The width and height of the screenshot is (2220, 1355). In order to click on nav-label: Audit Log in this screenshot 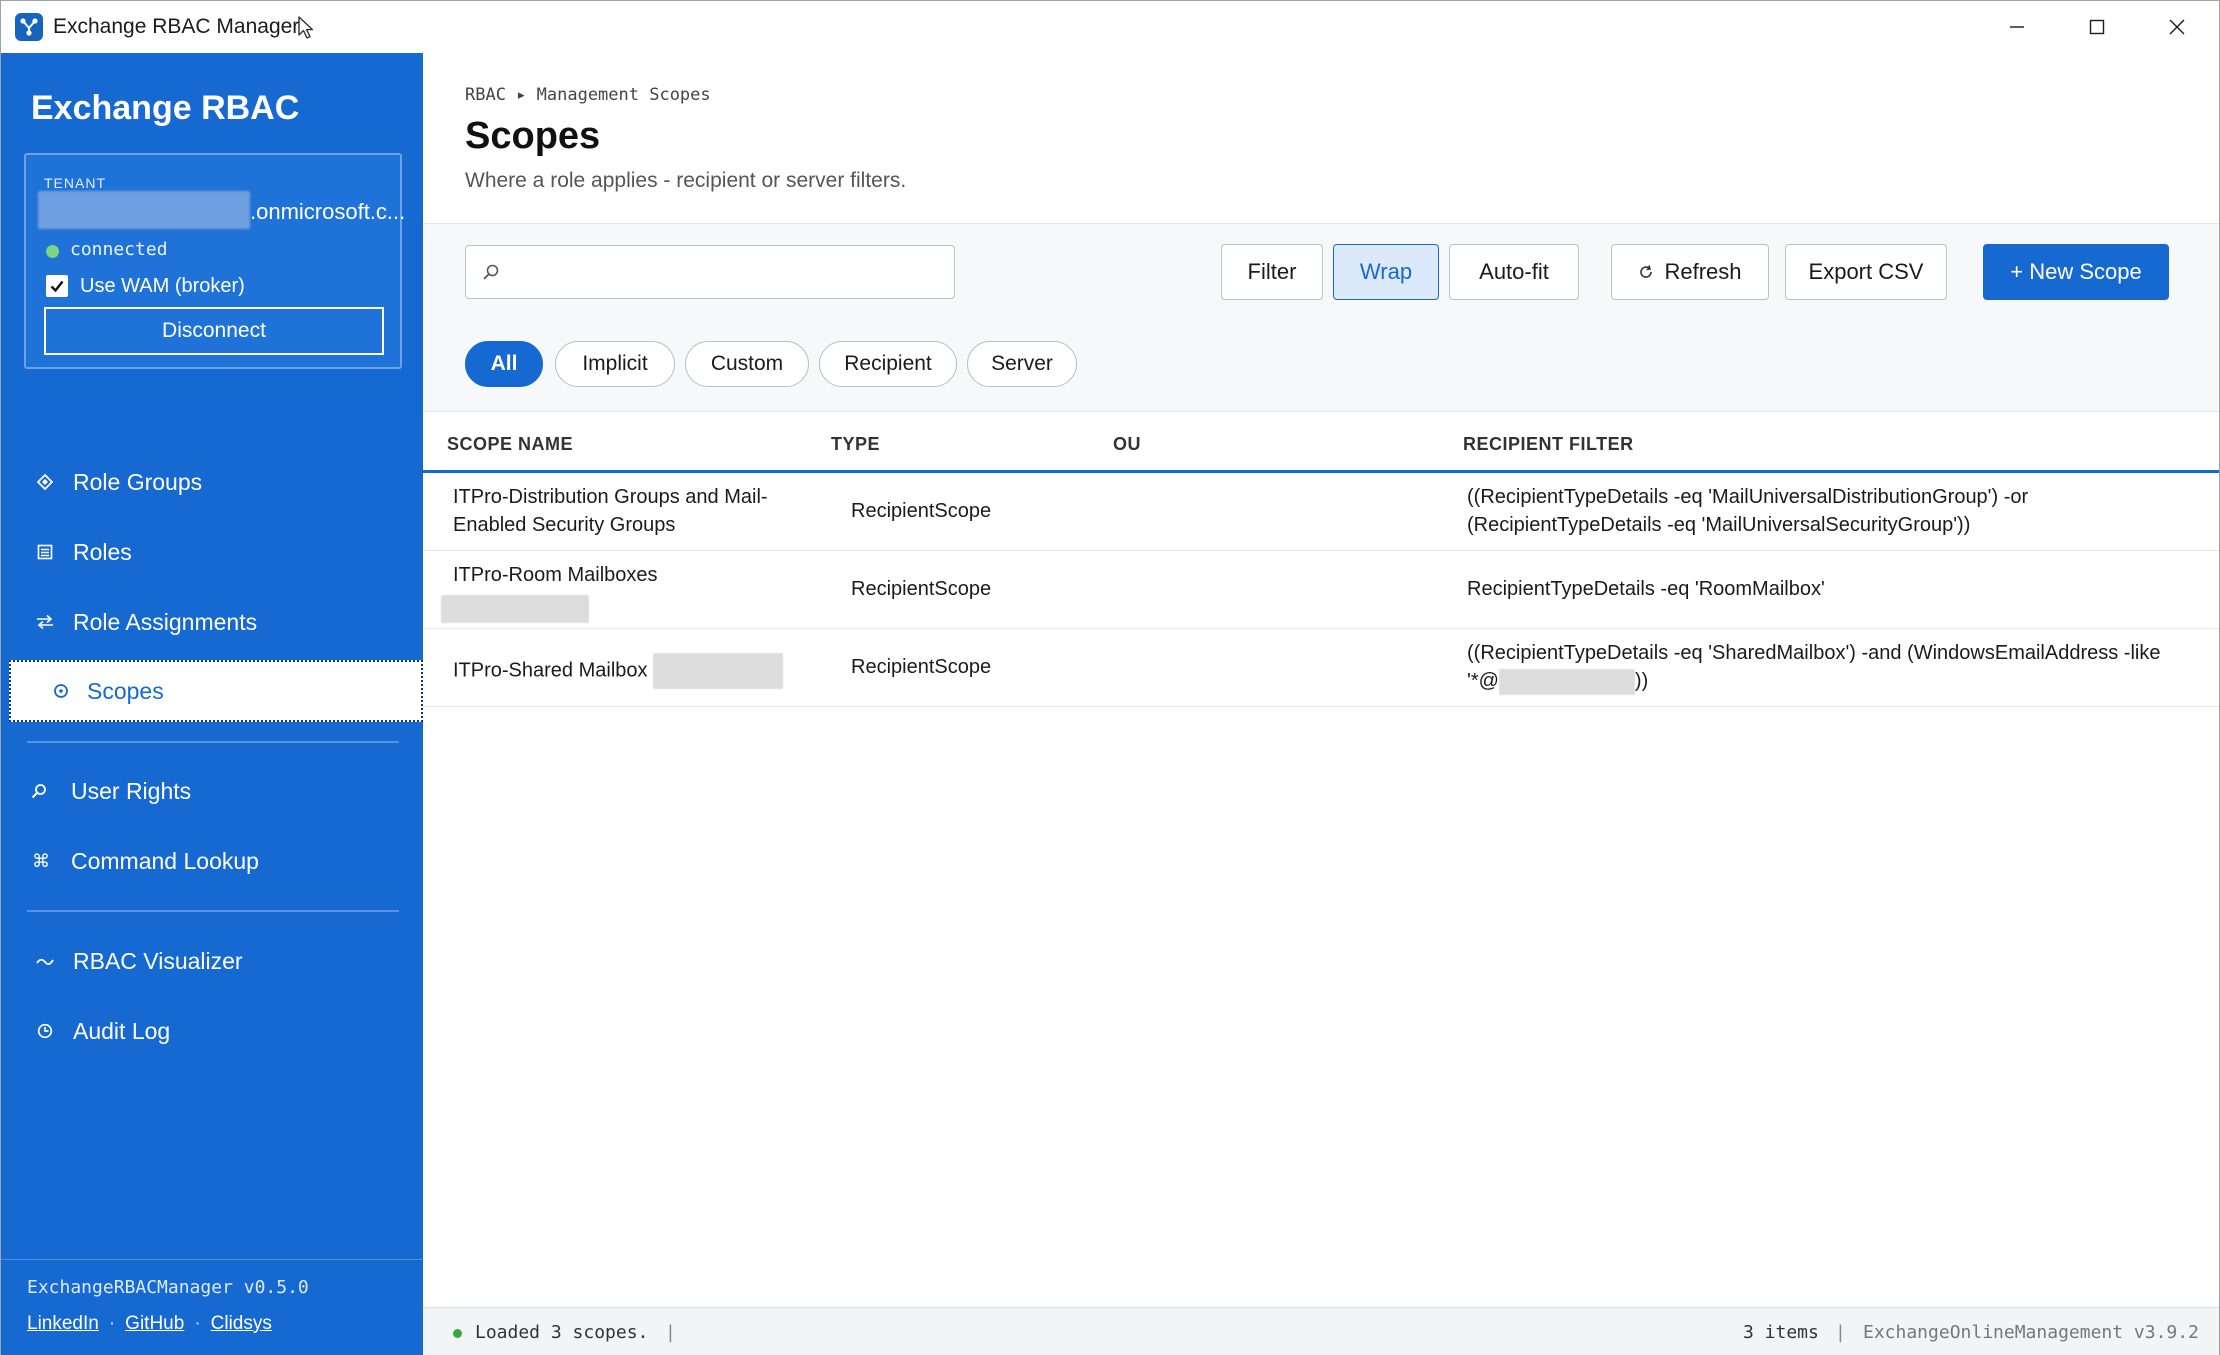, I will do `click(122, 1030)`.